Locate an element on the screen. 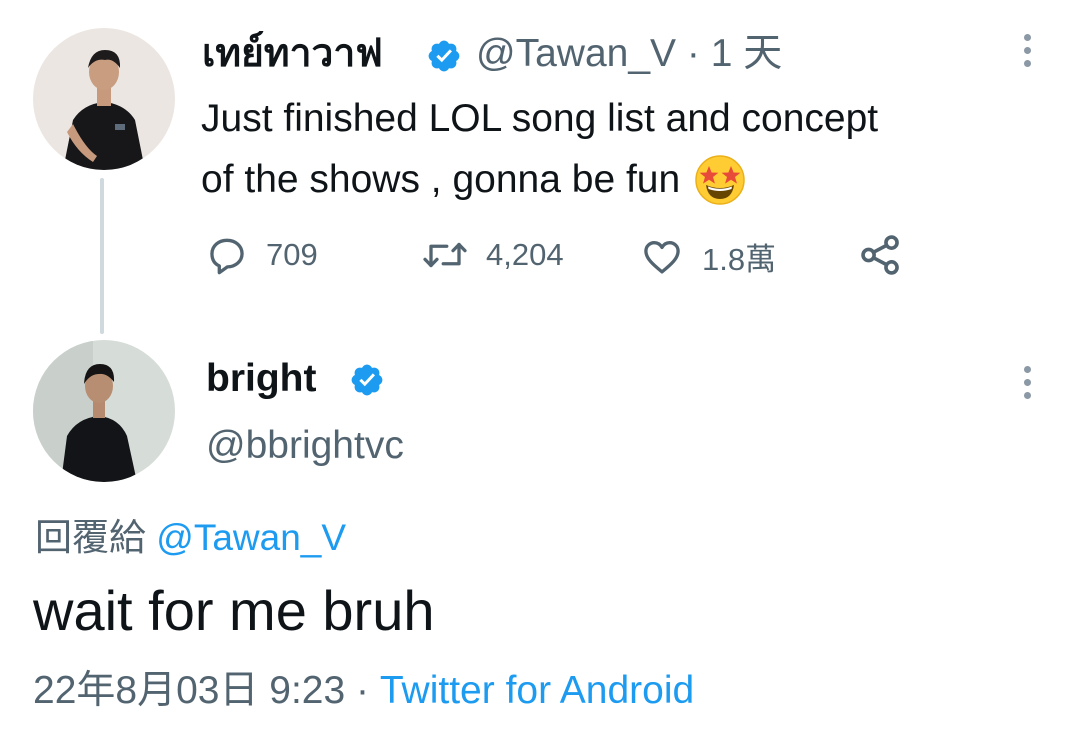 The height and width of the screenshot is (742, 1080). tweet-source: Twitter for Android is located at coordinates (537, 690).